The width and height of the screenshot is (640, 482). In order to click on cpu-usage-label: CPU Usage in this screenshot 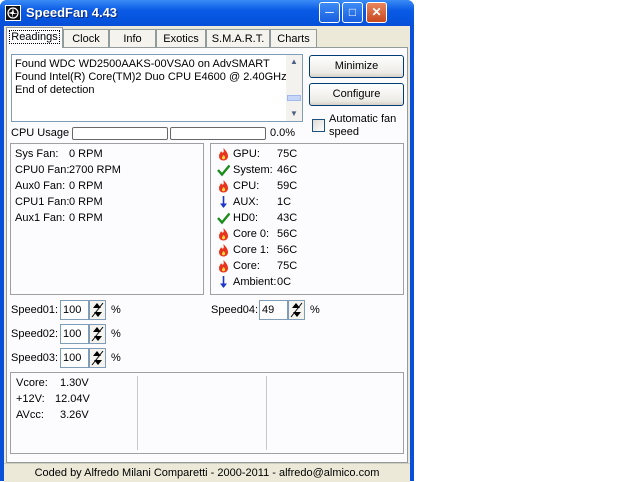, I will do `click(40, 133)`.